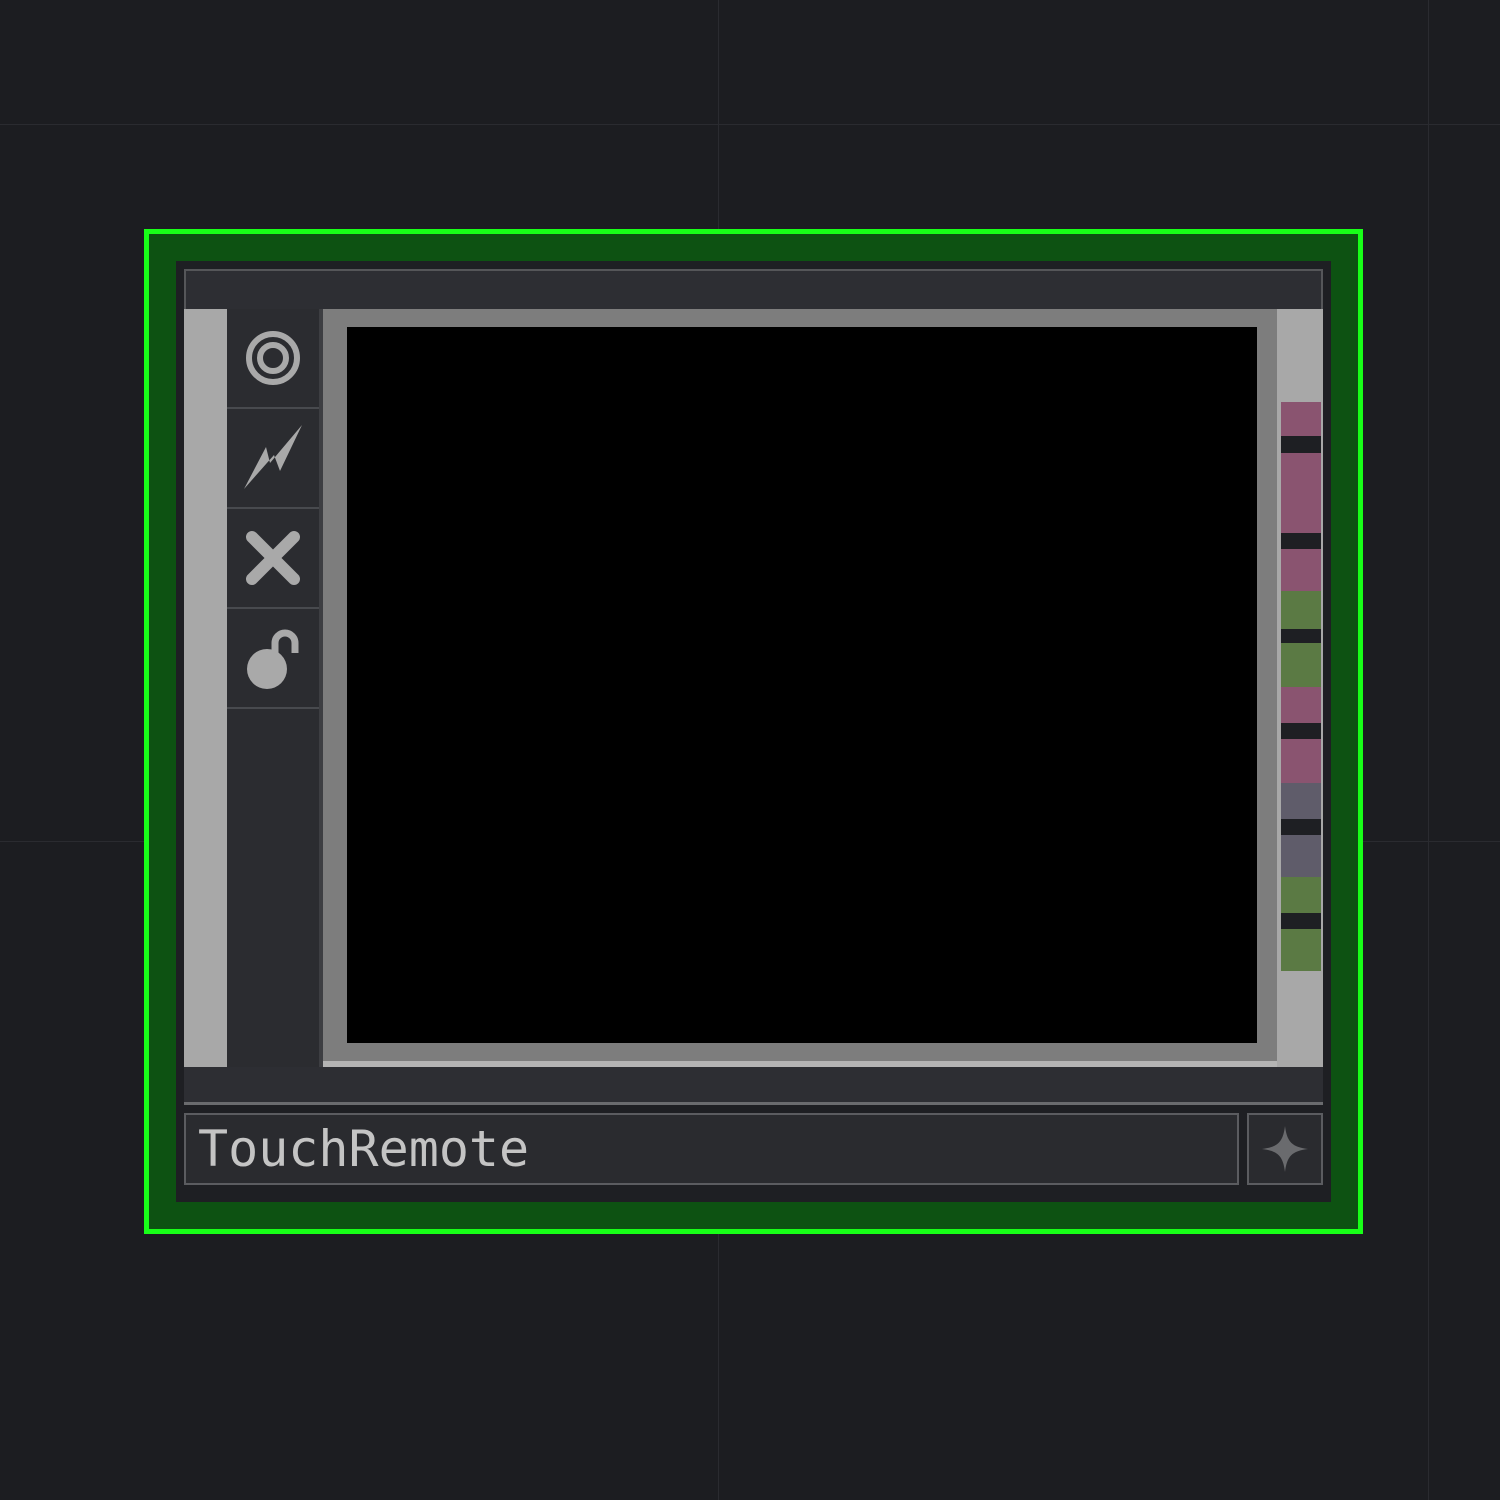 Image resolution: width=1500 pixels, height=1500 pixels. I want to click on unlock-icon, so click(273, 659).